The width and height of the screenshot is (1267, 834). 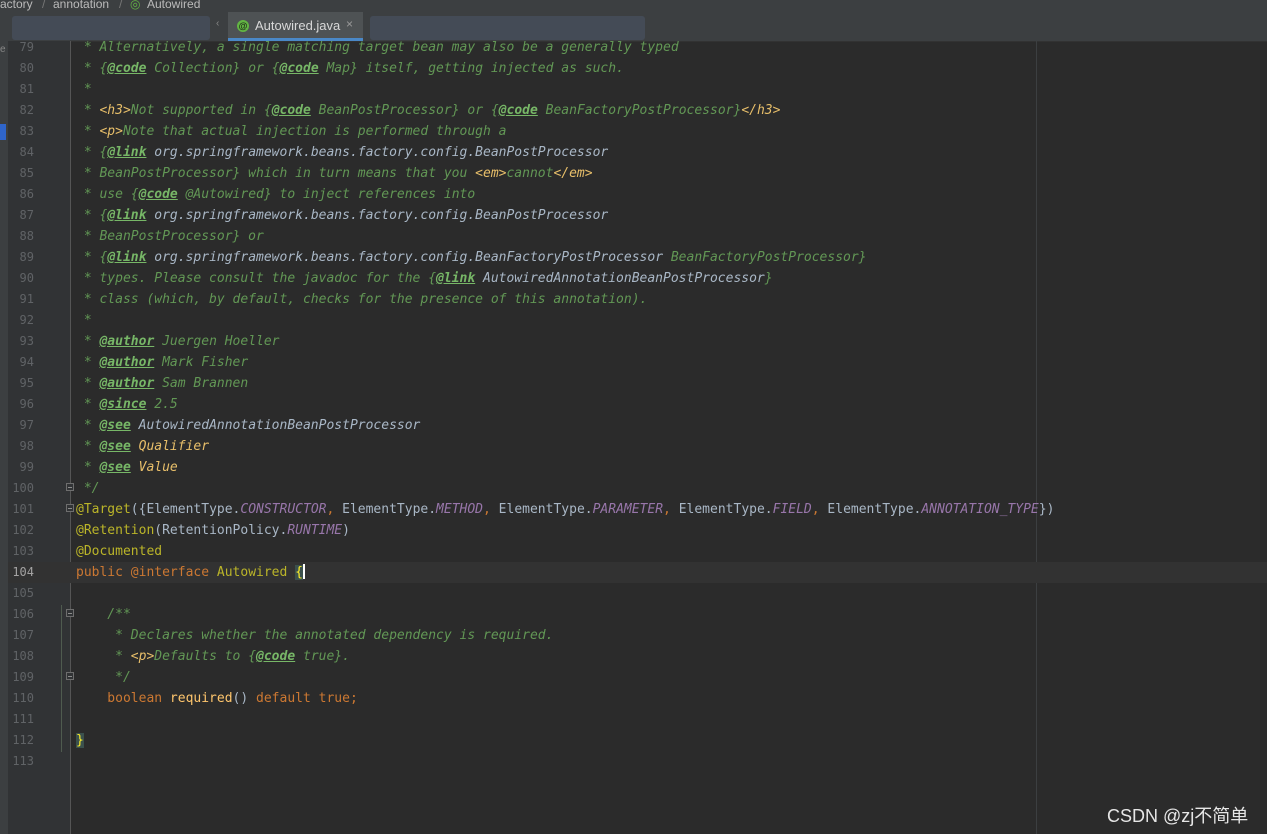 What do you see at coordinates (637, 614) in the screenshot?
I see `code-line: 106 /**` at bounding box center [637, 614].